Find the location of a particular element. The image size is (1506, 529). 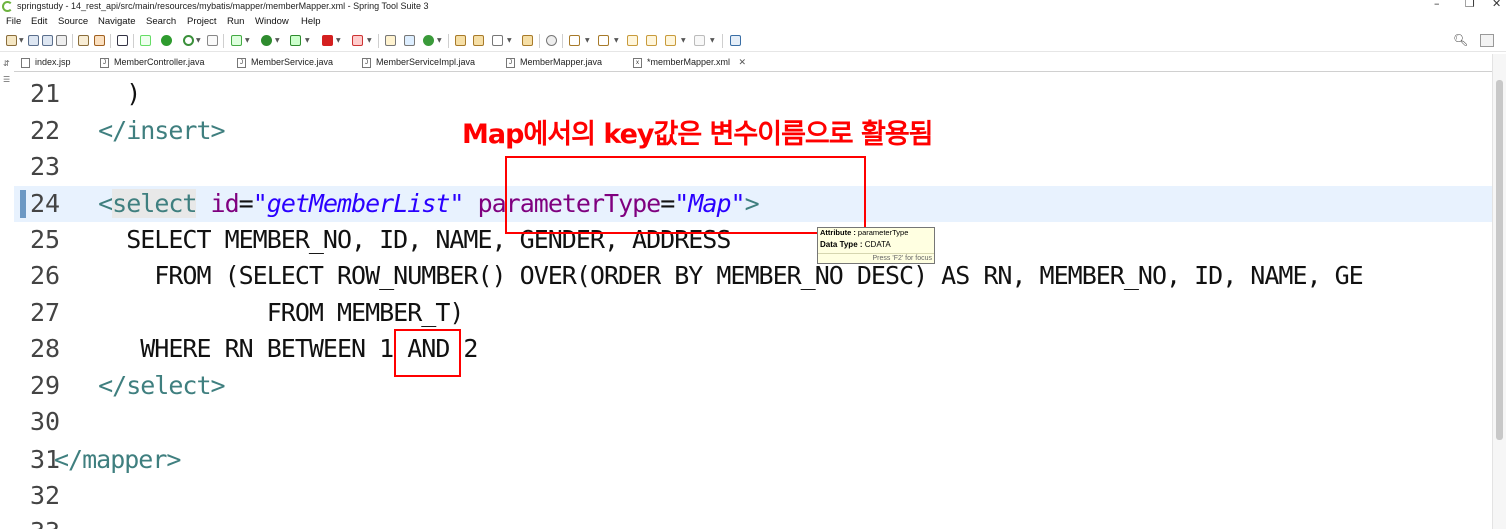

tooltip-hint: Press 'F2' for focus is located at coordinates (876, 258).